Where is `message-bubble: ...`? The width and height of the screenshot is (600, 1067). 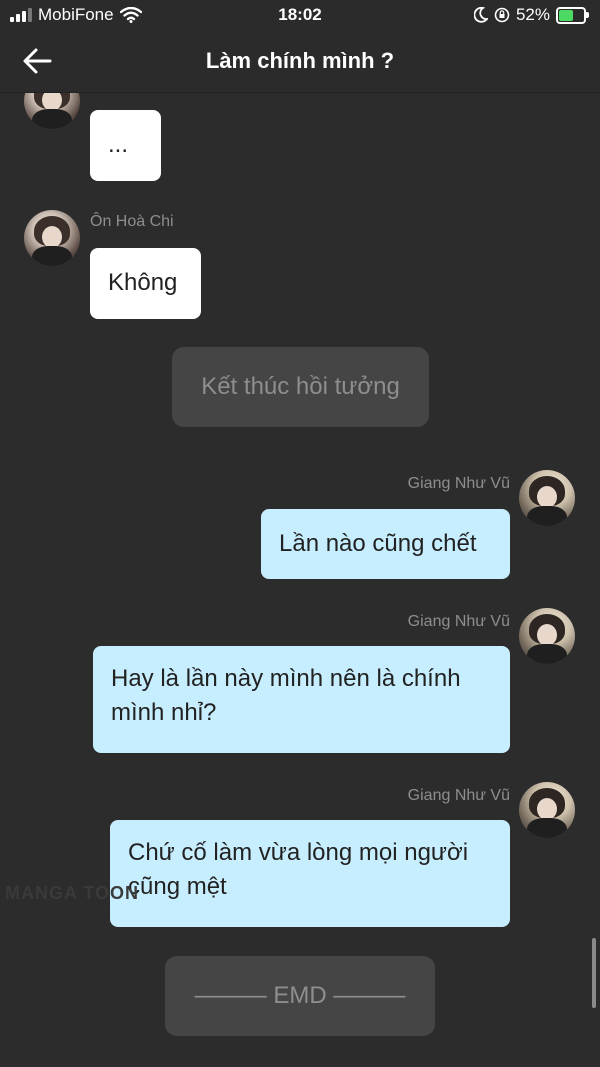
message-bubble: ... is located at coordinates (125, 145).